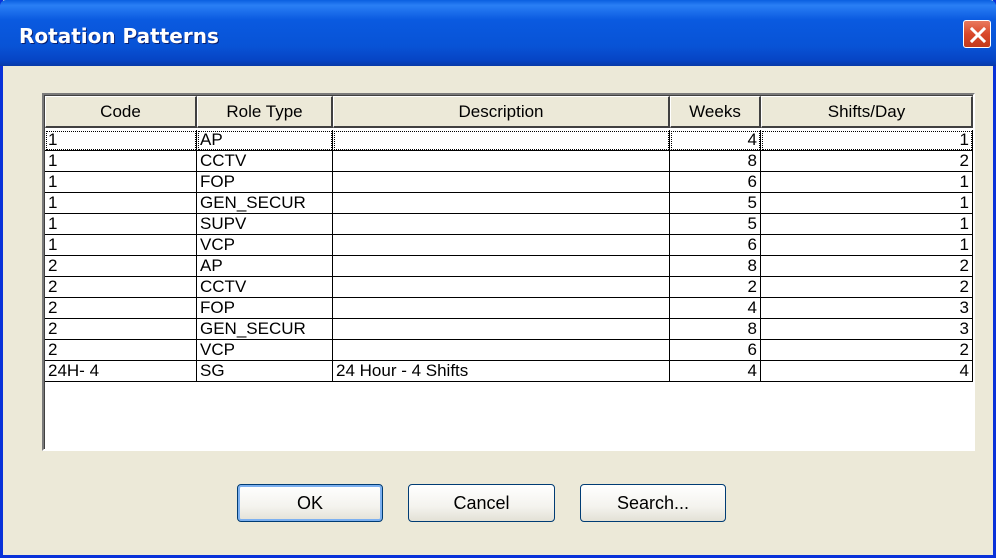 This screenshot has width=996, height=558. I want to click on table-row: 1 AP 4 1, so click(509, 140).